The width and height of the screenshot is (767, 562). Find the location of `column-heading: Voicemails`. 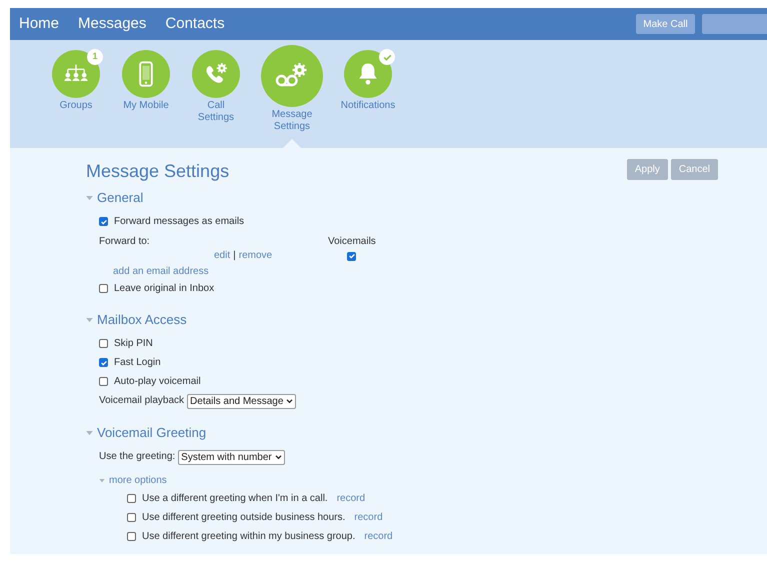

column-heading: Voicemails is located at coordinates (351, 242).